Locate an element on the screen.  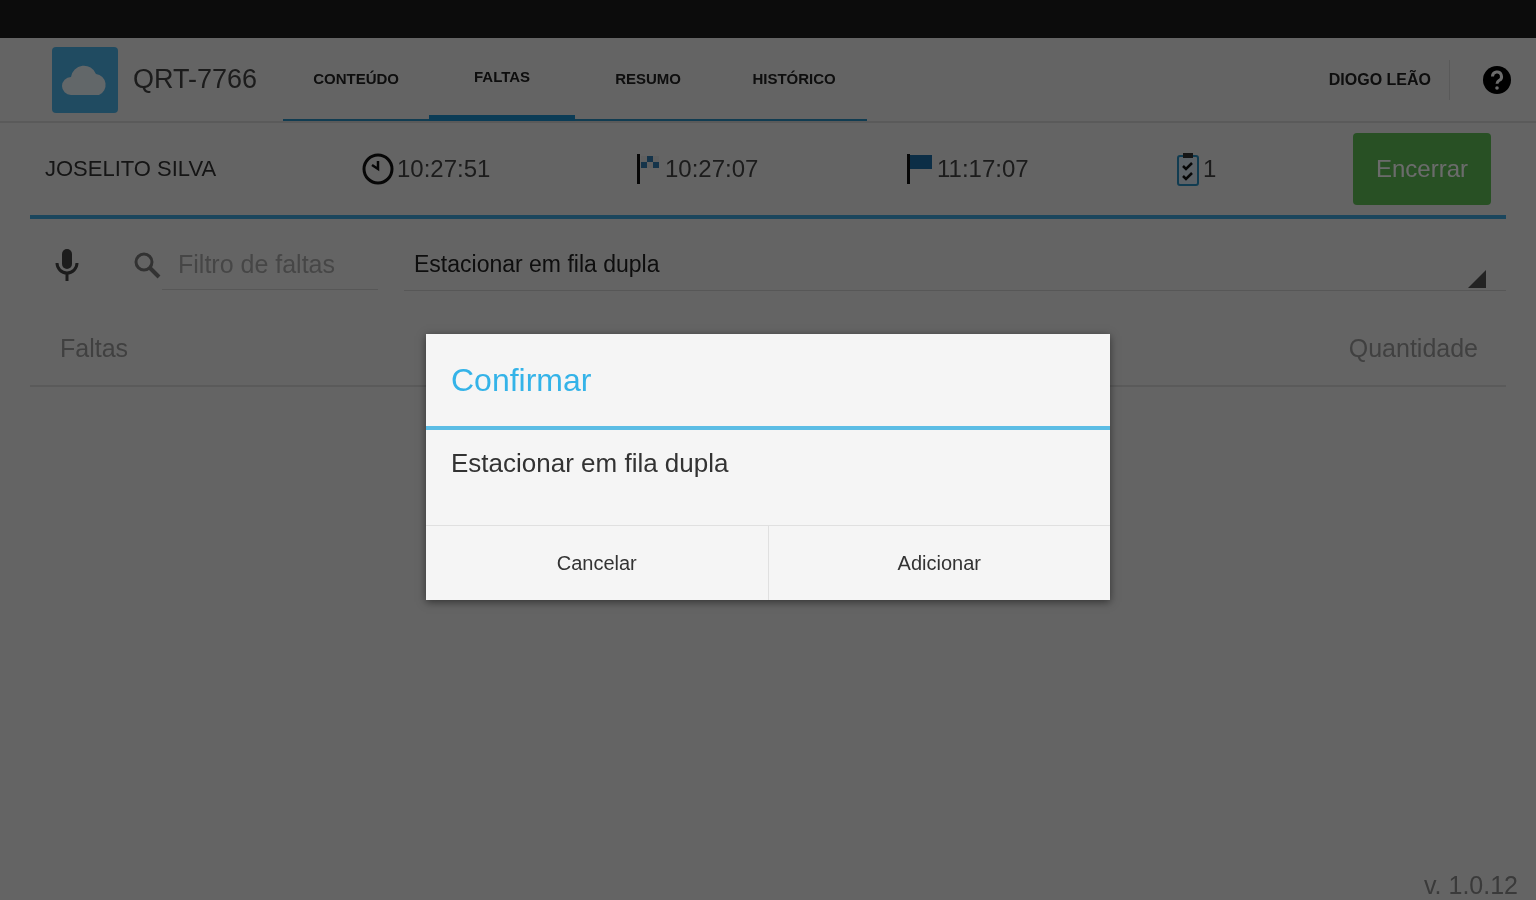
tab: CONTEÚDO is located at coordinates (356, 79).